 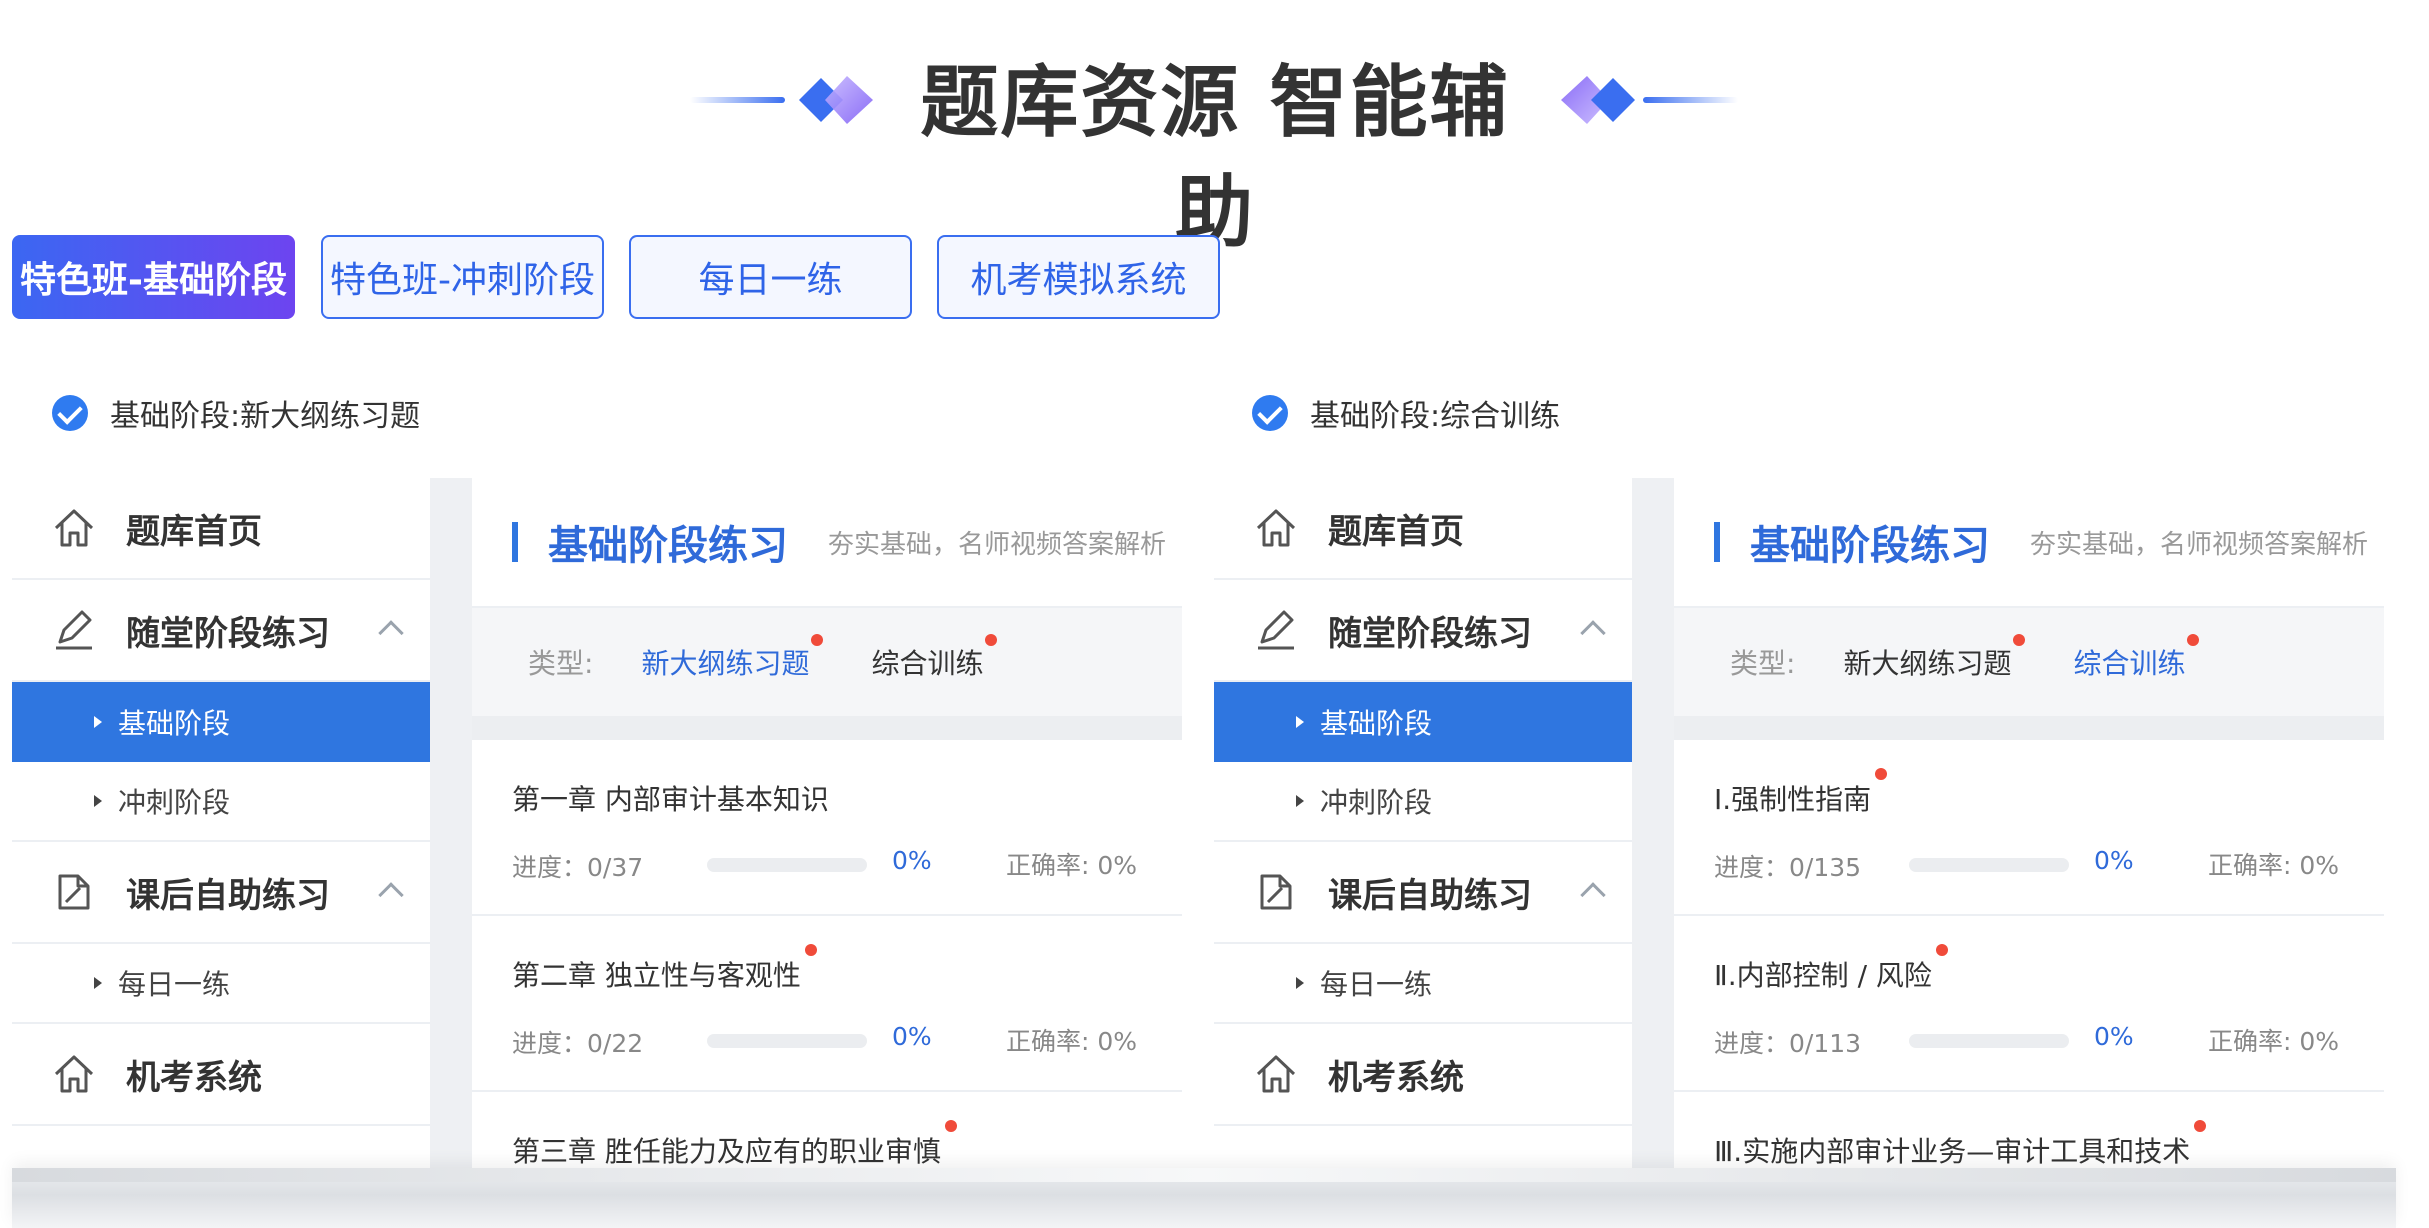 What do you see at coordinates (770, 277) in the screenshot?
I see `tab-daily-practice: 每日一练` at bounding box center [770, 277].